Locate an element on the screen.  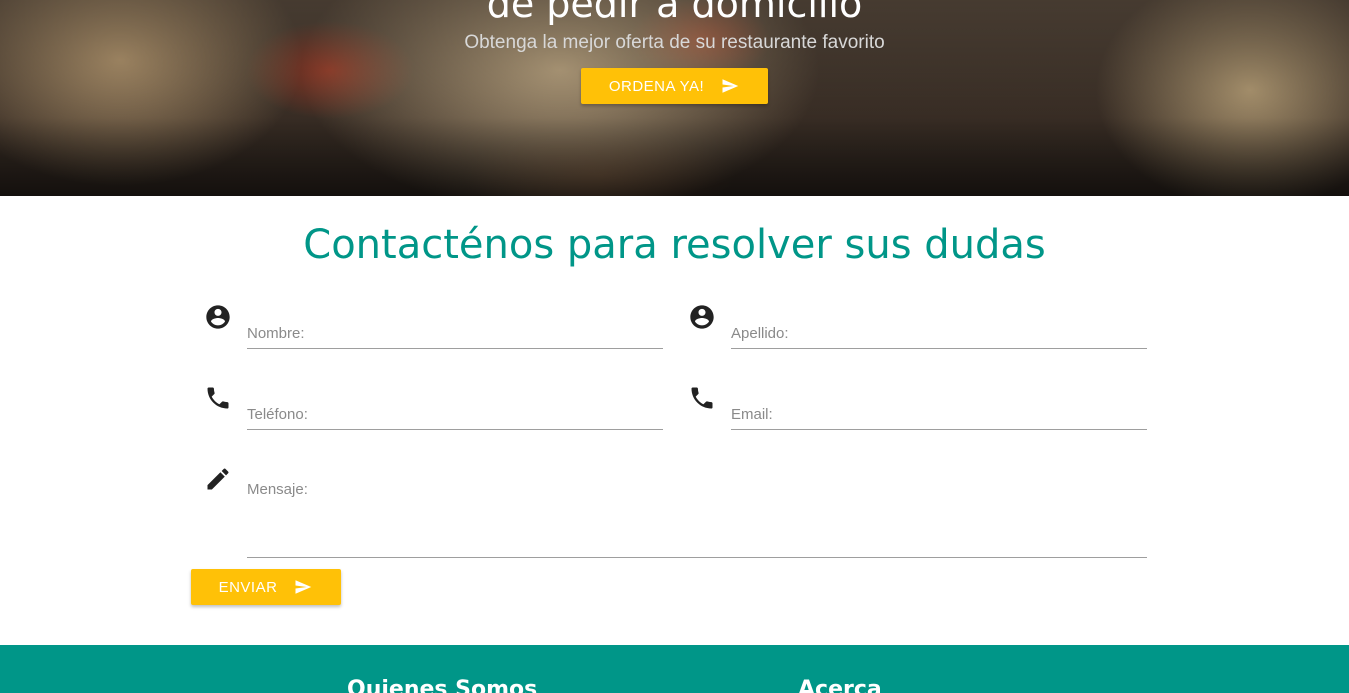
email-field is located at coordinates (917, 419).